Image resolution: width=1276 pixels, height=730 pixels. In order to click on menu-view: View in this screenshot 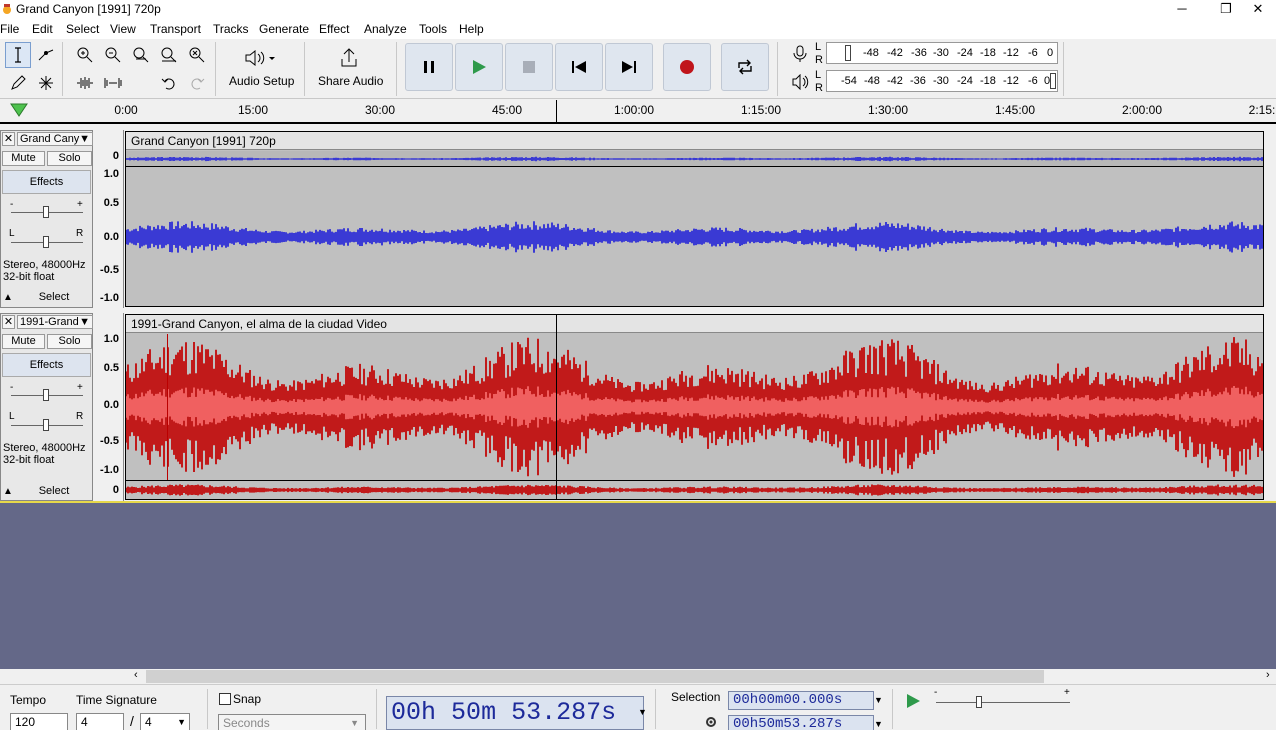, I will do `click(123, 29)`.